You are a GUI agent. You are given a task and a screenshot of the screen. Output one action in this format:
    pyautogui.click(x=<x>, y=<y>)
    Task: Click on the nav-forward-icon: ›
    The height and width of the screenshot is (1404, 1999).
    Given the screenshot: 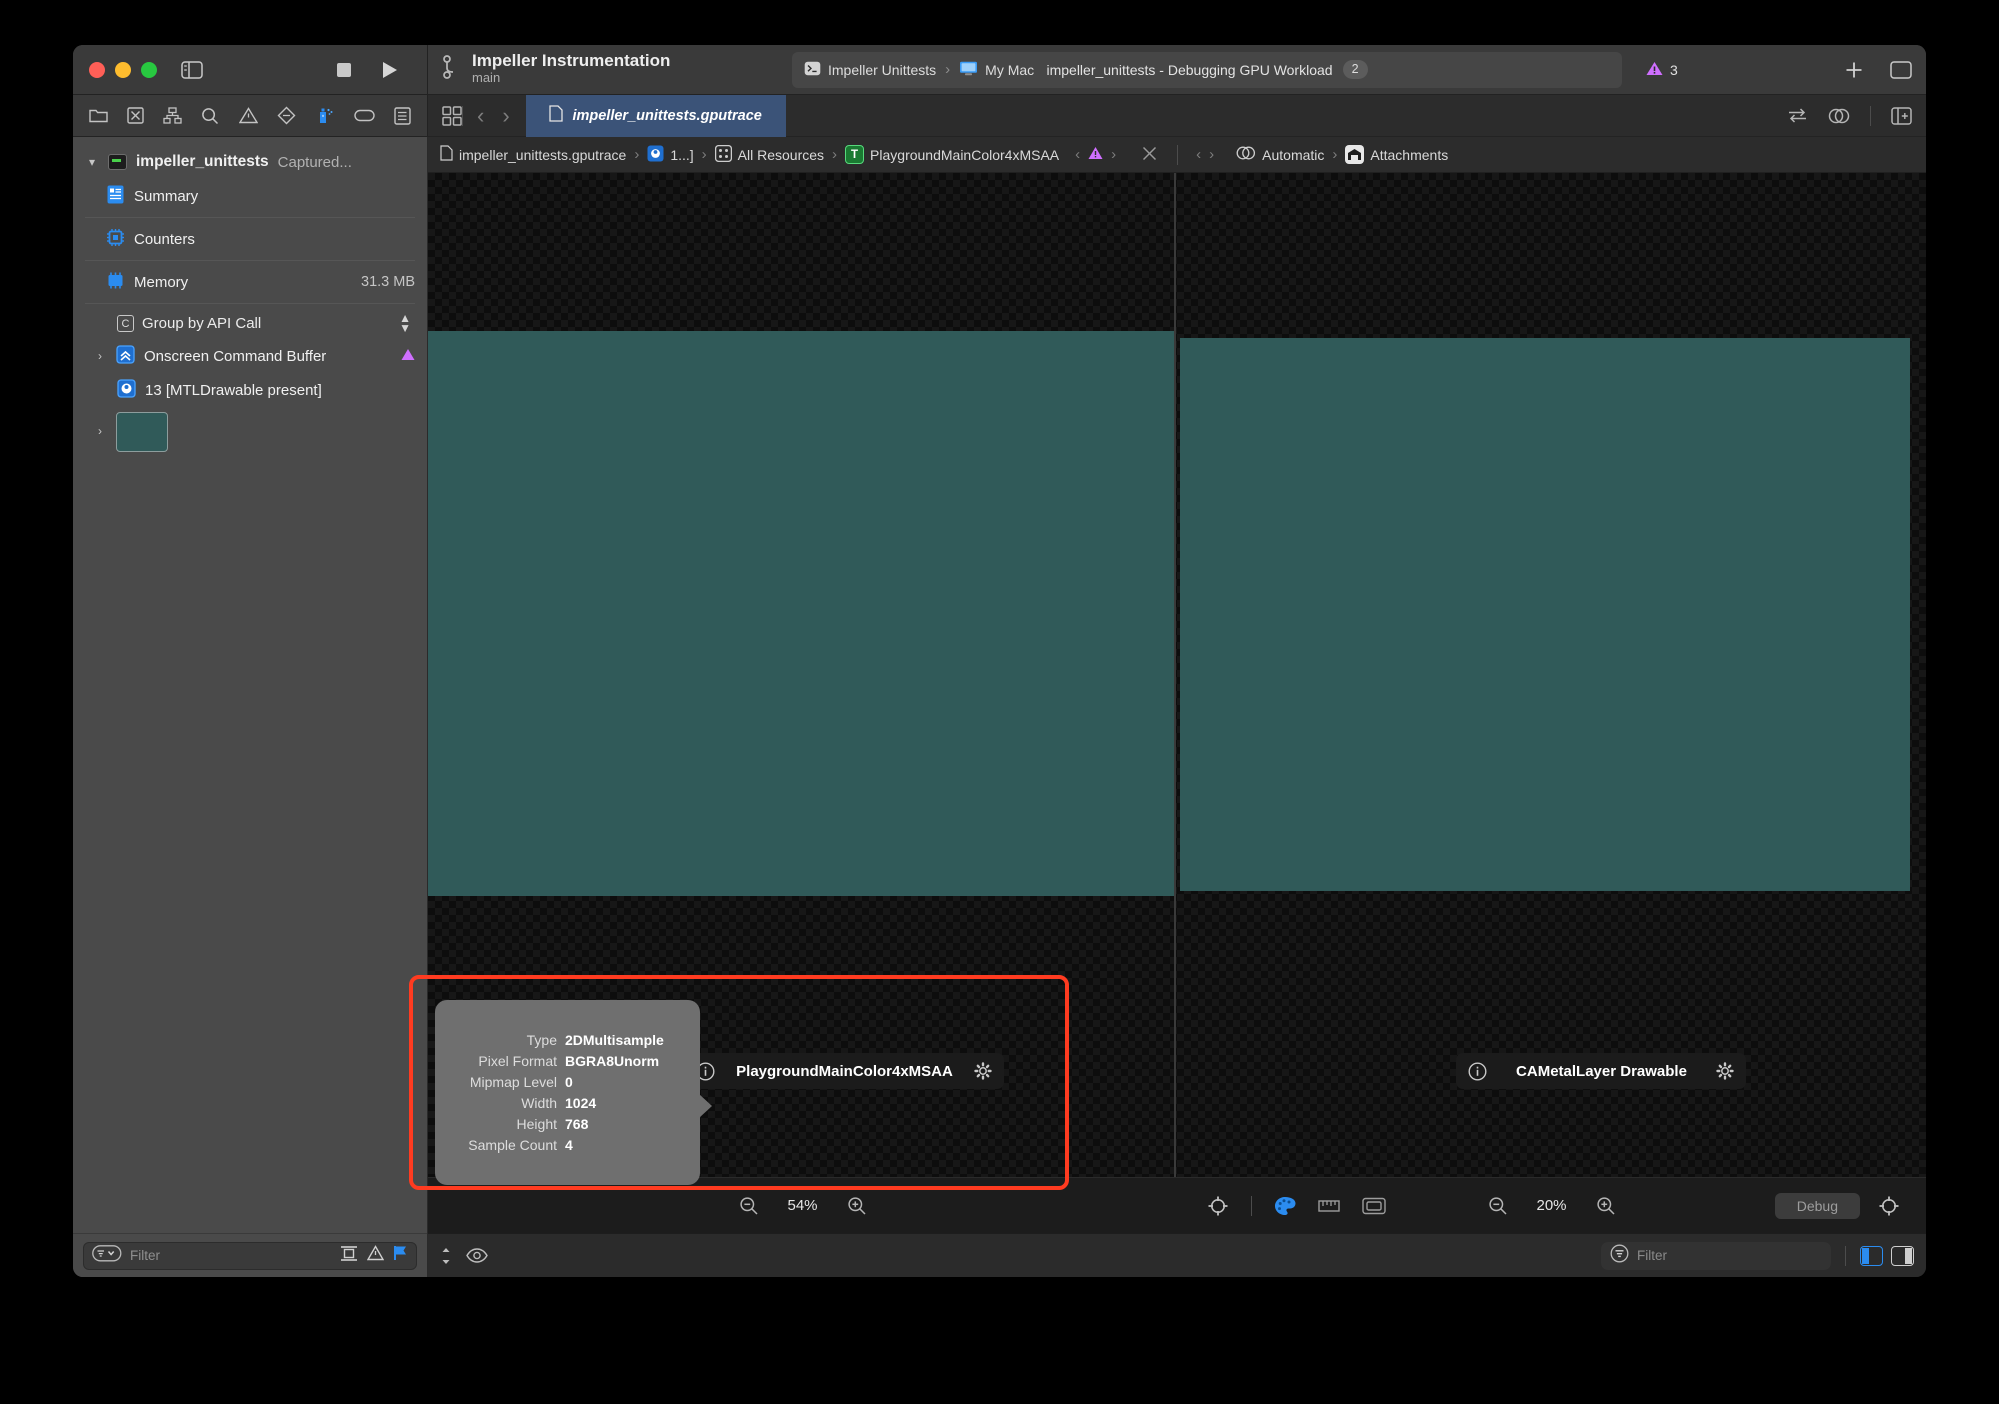 What is the action you would take?
    pyautogui.click(x=505, y=116)
    